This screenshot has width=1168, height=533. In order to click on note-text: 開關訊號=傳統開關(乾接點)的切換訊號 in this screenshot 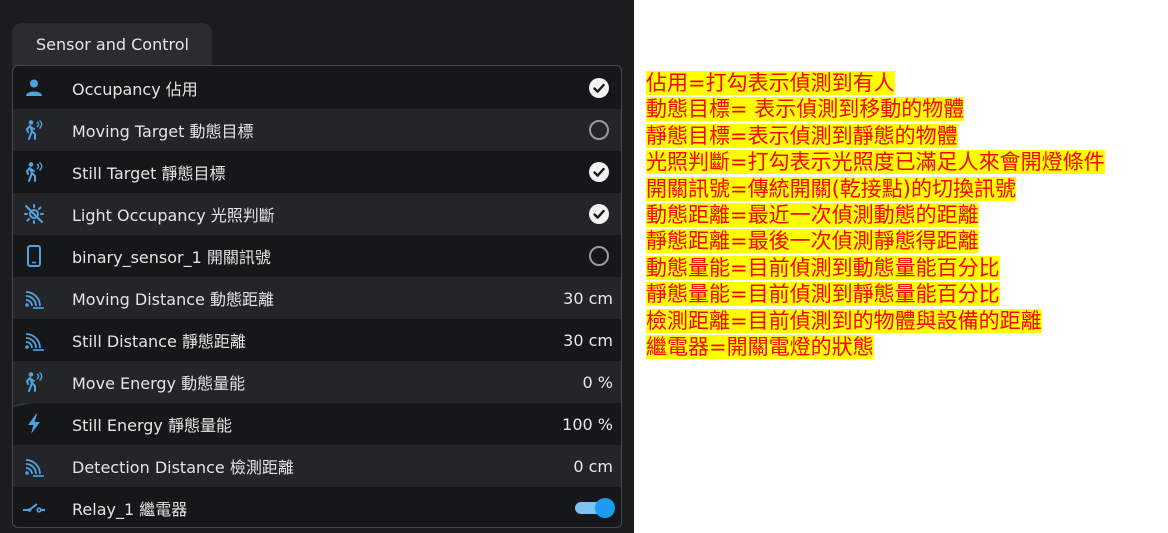, I will do `click(831, 188)`.